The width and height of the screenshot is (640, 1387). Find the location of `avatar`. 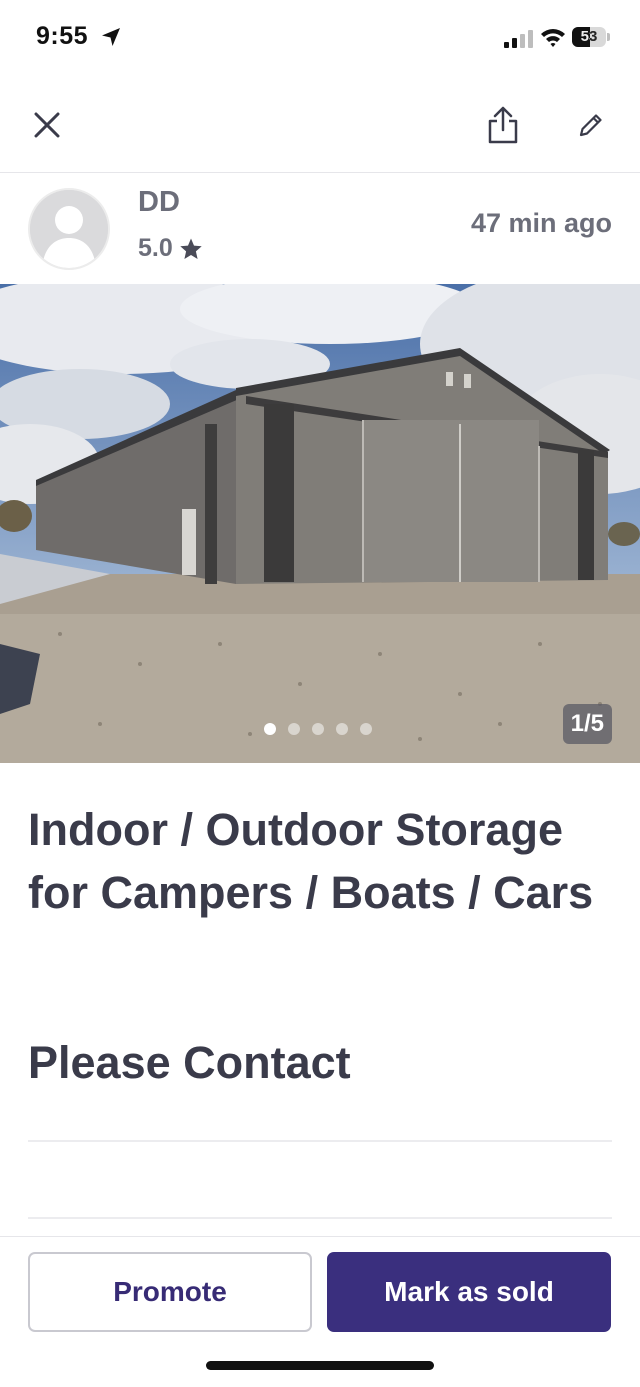

avatar is located at coordinates (69, 229).